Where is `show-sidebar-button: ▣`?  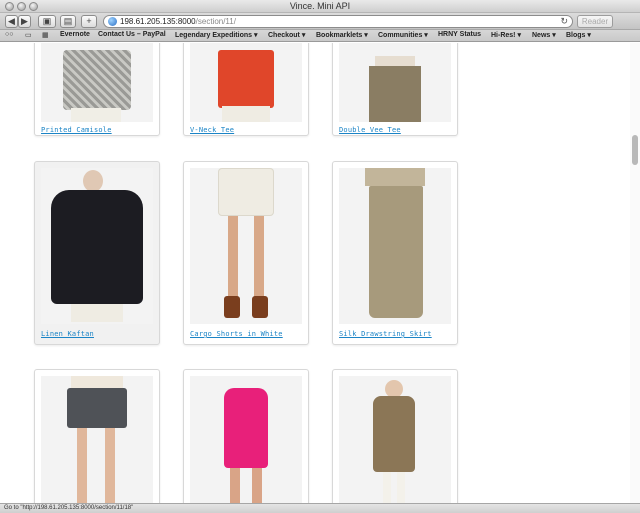
show-sidebar-button: ▣ is located at coordinates (47, 21).